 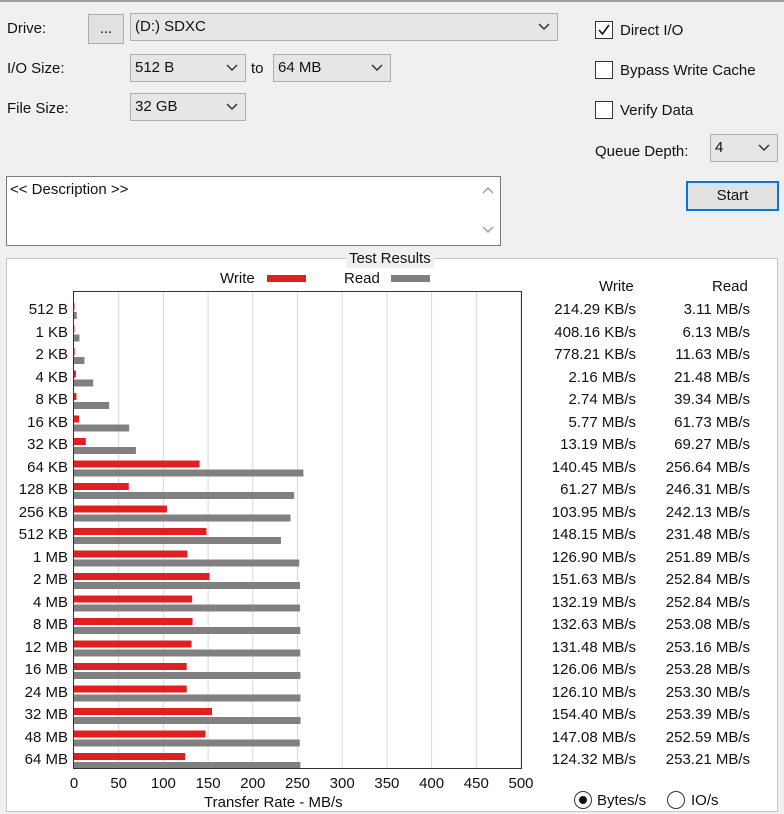 What do you see at coordinates (286, 278) in the screenshot?
I see `legend-write-swatch` at bounding box center [286, 278].